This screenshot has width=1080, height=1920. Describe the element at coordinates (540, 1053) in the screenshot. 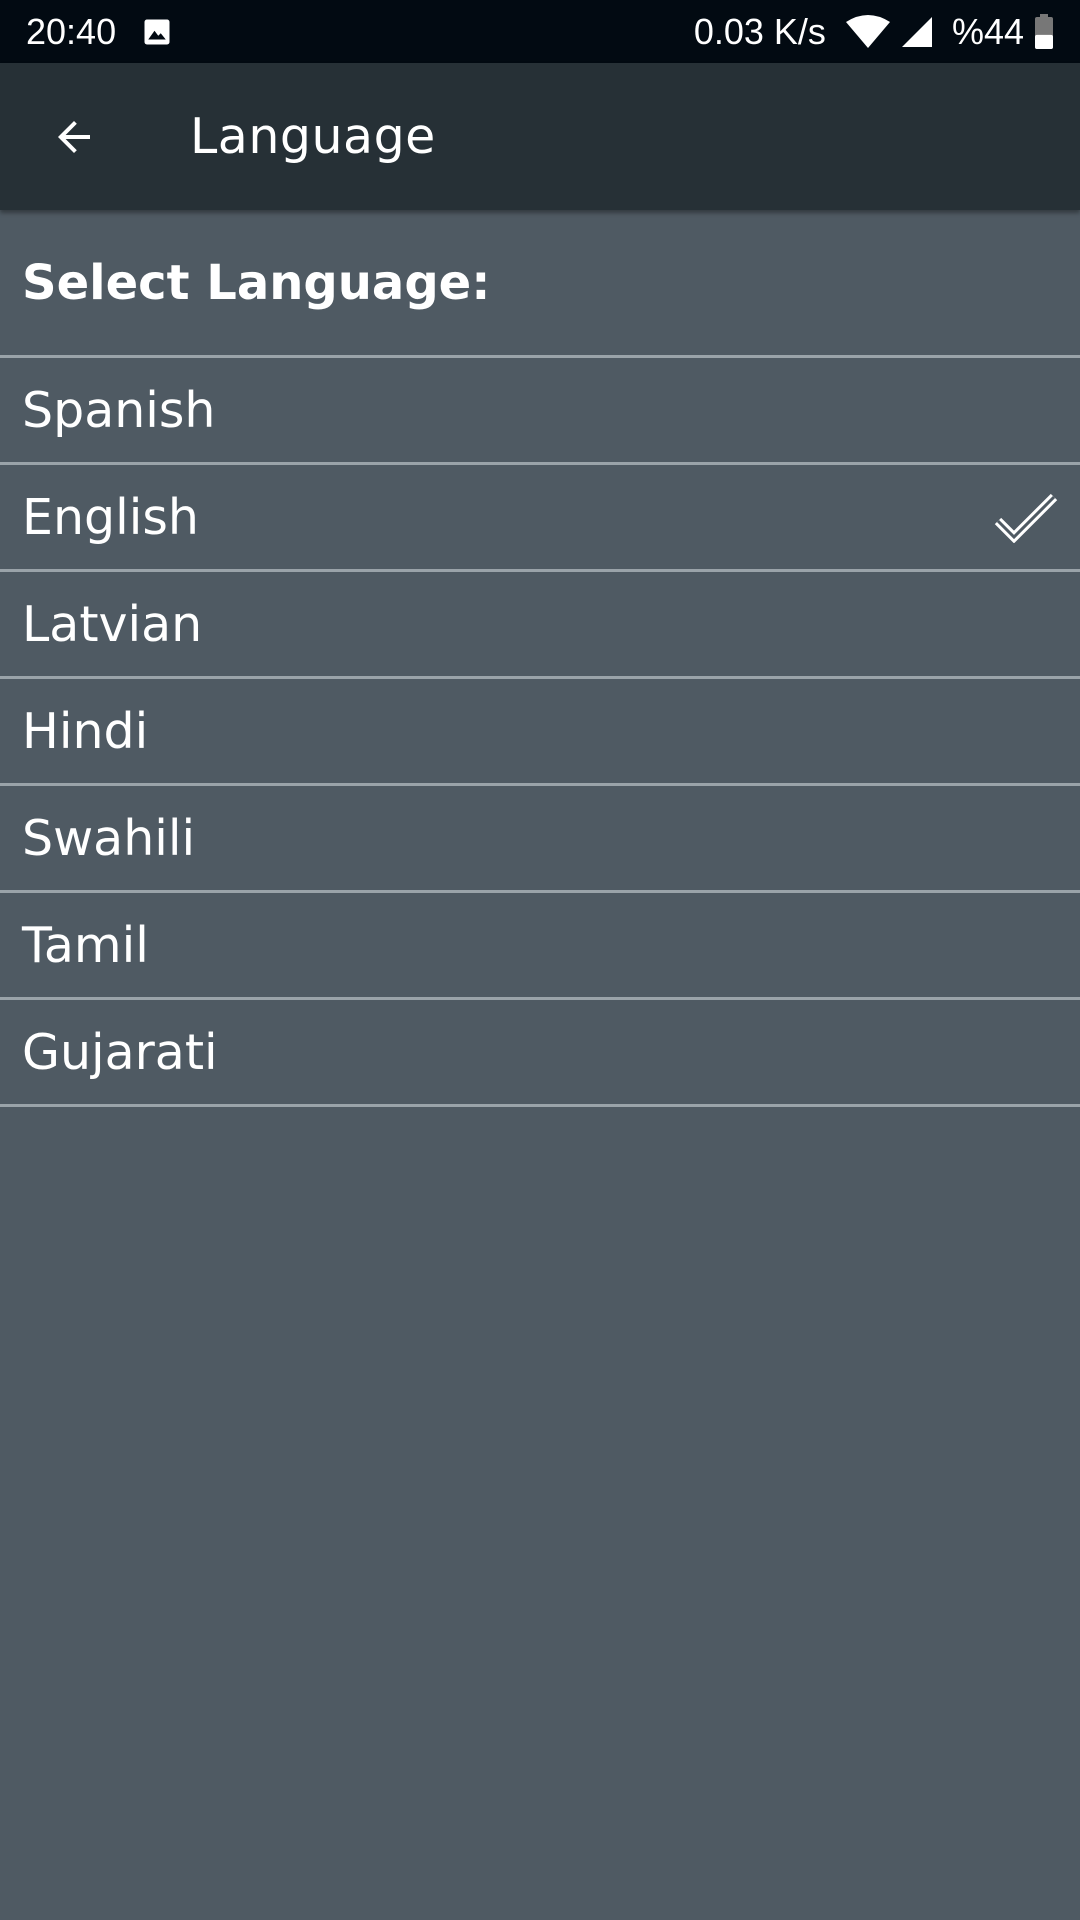

I see `language-item-gujarati: Gujarati` at that location.